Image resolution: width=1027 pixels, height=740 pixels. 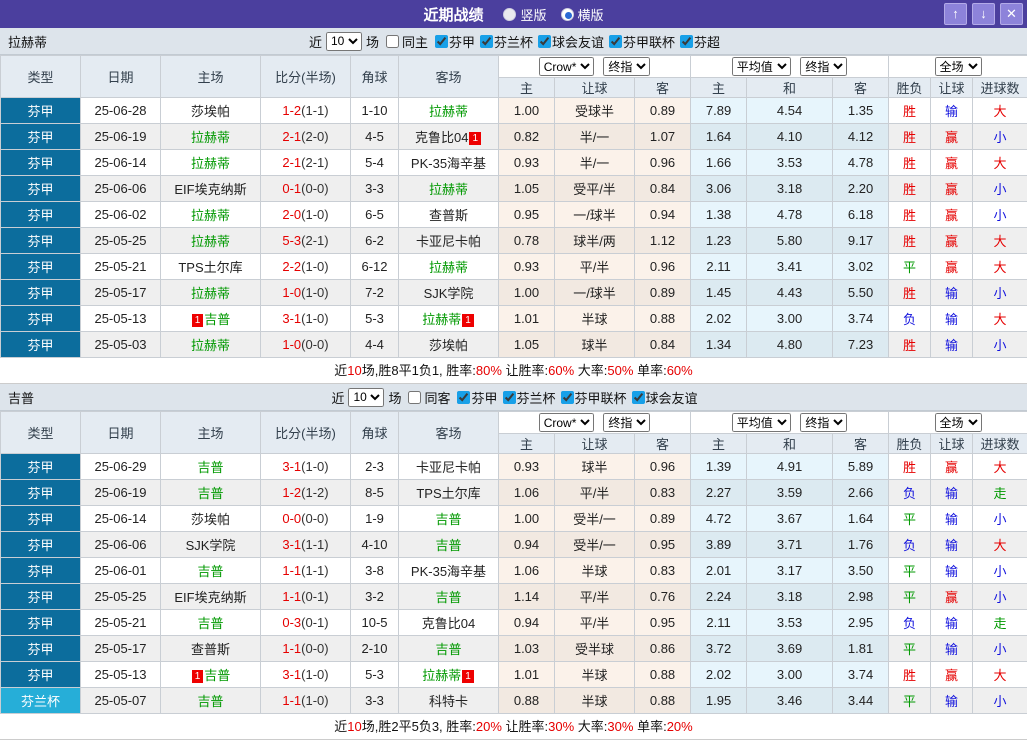 I want to click on avg-draw-odds: 3.00, so click(x=790, y=319).